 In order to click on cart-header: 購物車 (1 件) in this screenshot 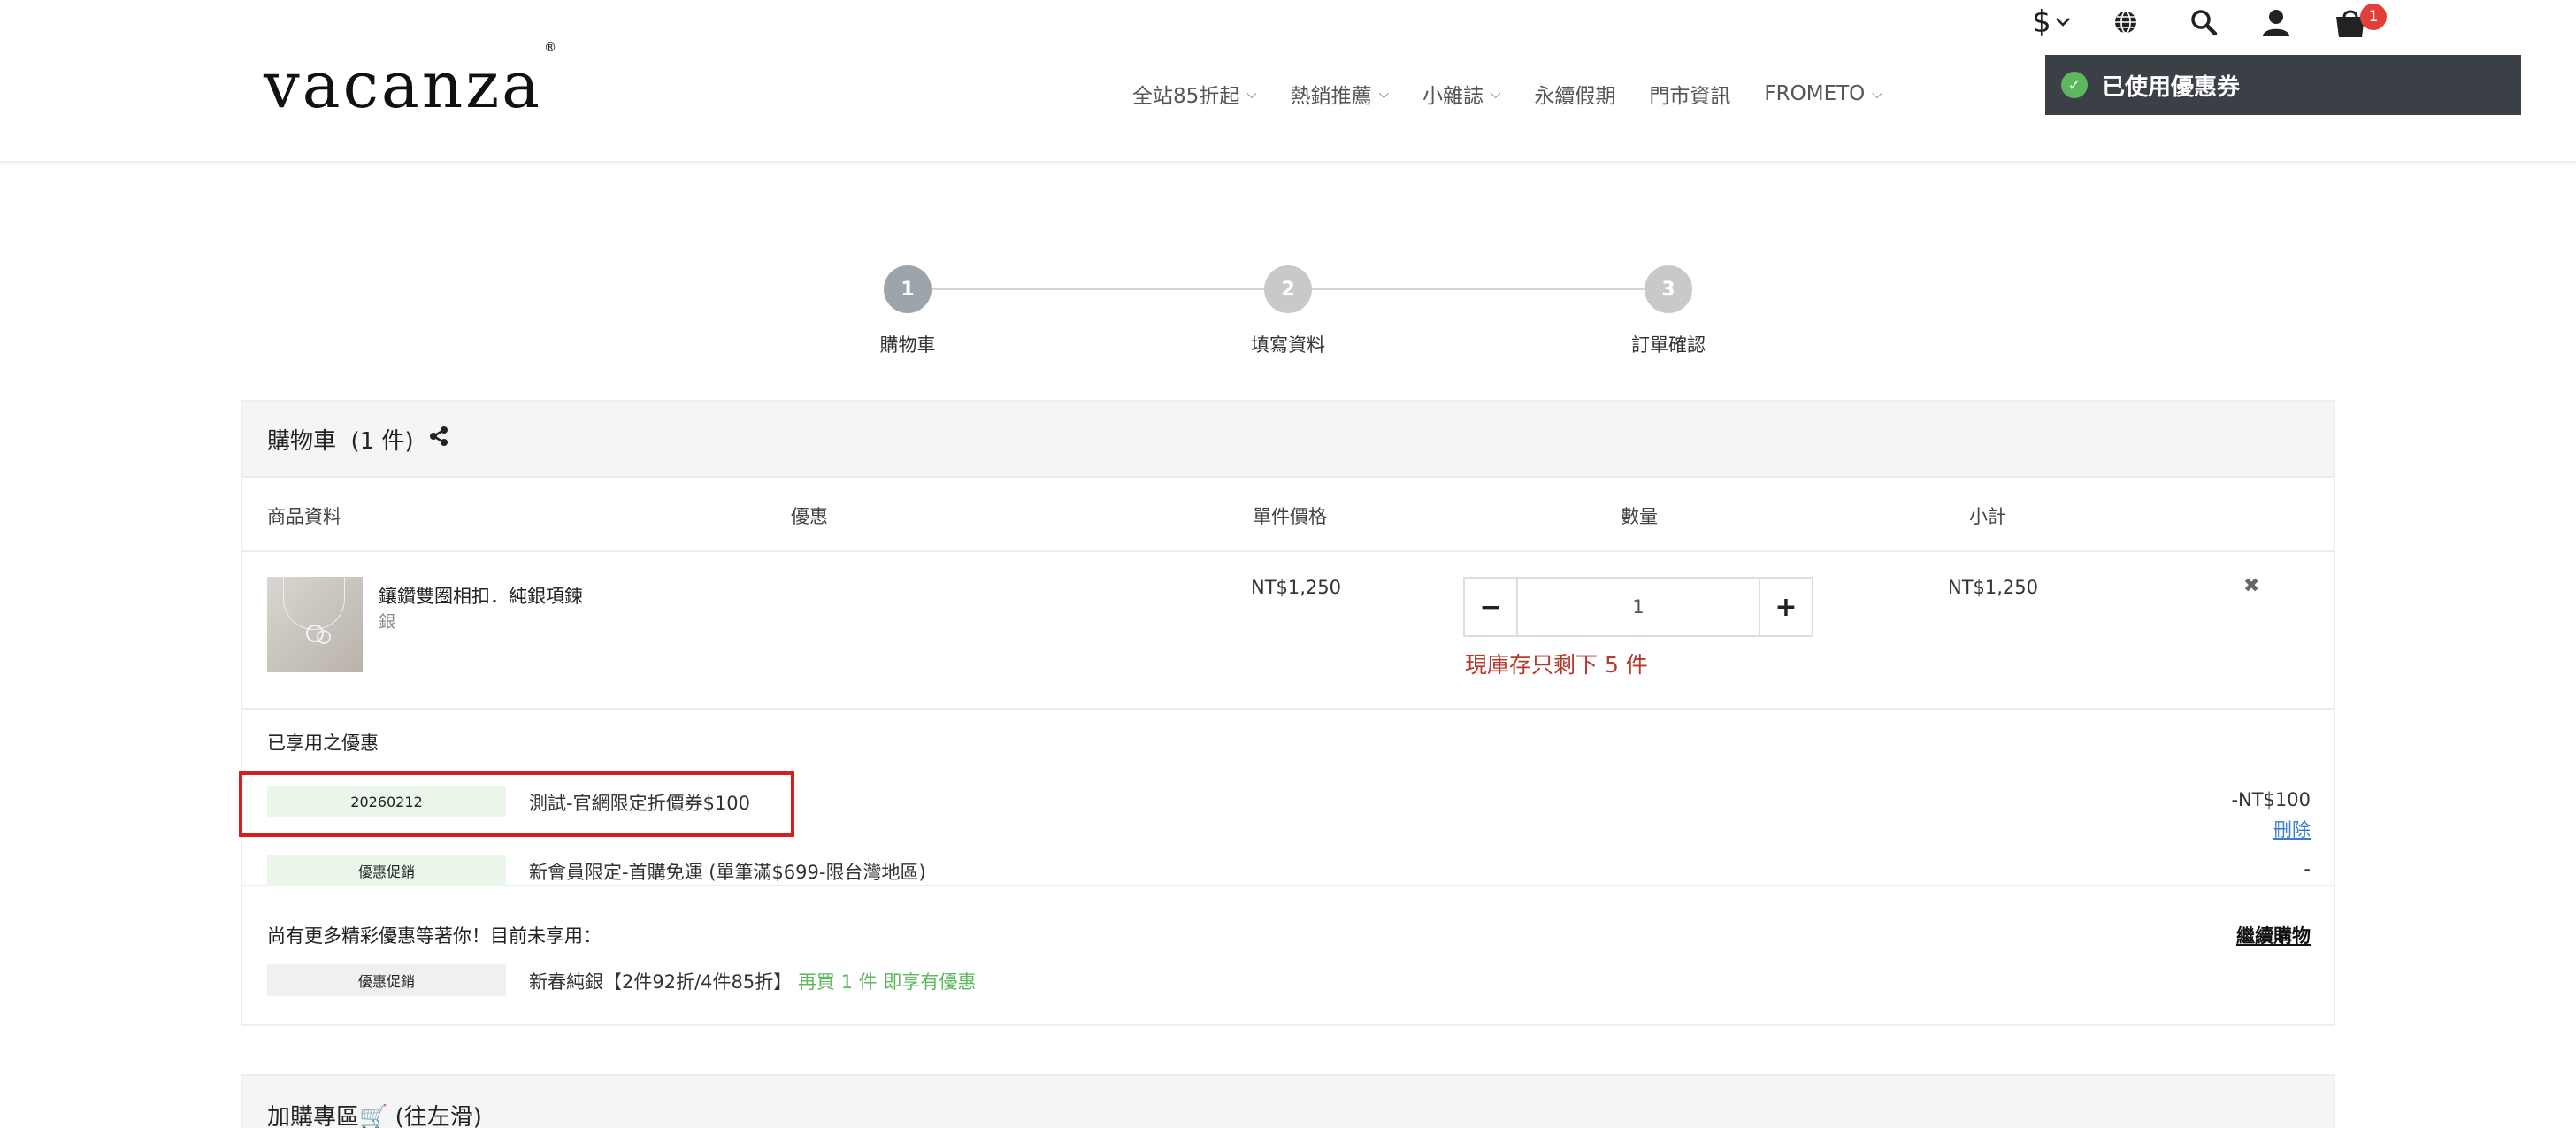, I will do `click(1288, 440)`.